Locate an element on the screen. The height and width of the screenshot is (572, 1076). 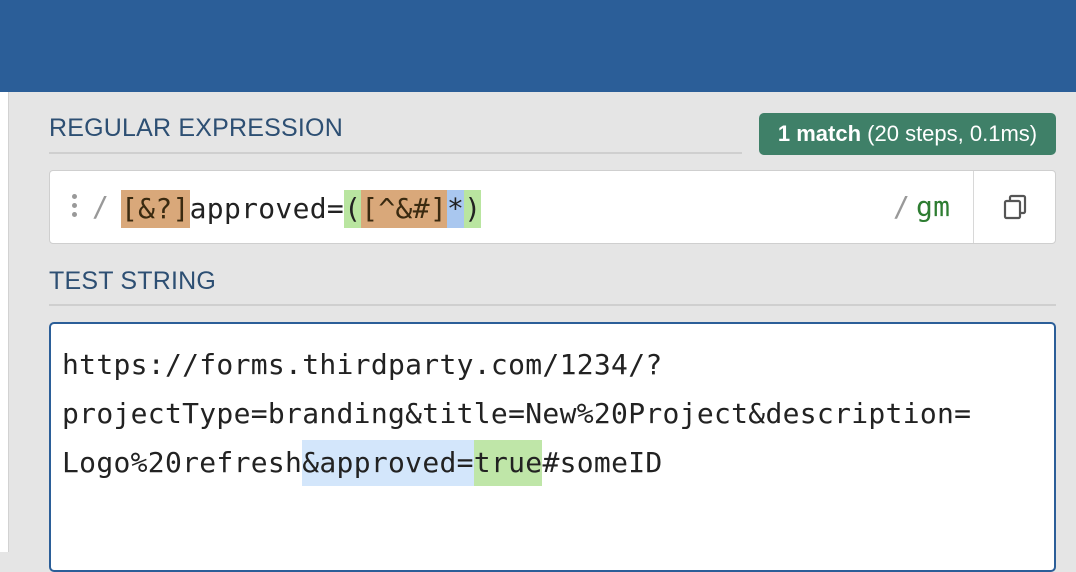
test-line-rest: #someID is located at coordinates (602, 462).